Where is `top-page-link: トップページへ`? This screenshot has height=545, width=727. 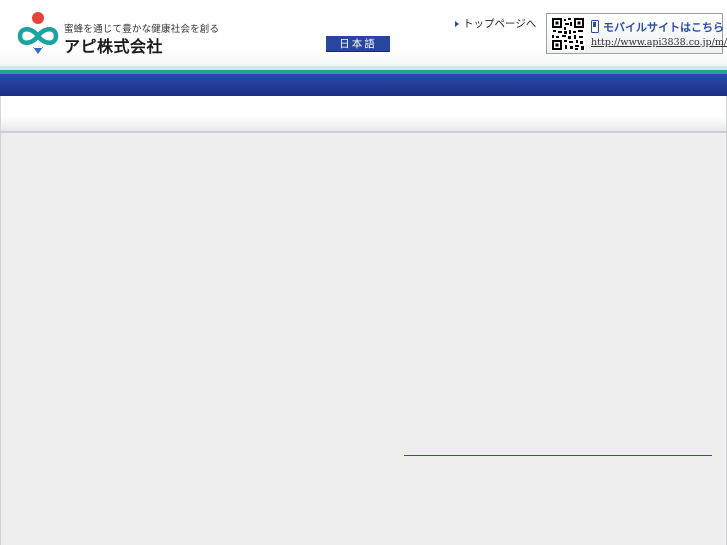
top-page-link: トップページへ is located at coordinates (495, 23).